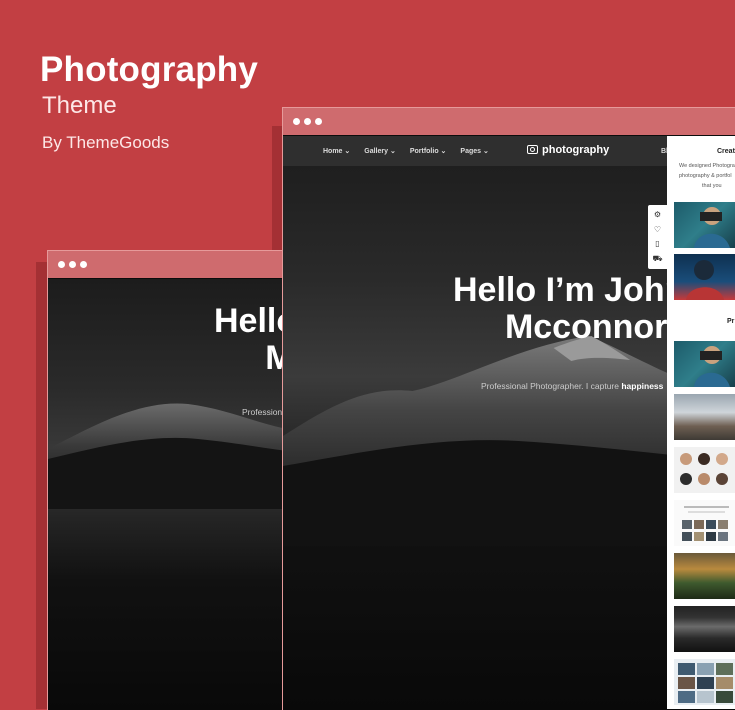  Describe the element at coordinates (532, 149) in the screenshot. I see `camera-icon` at that location.